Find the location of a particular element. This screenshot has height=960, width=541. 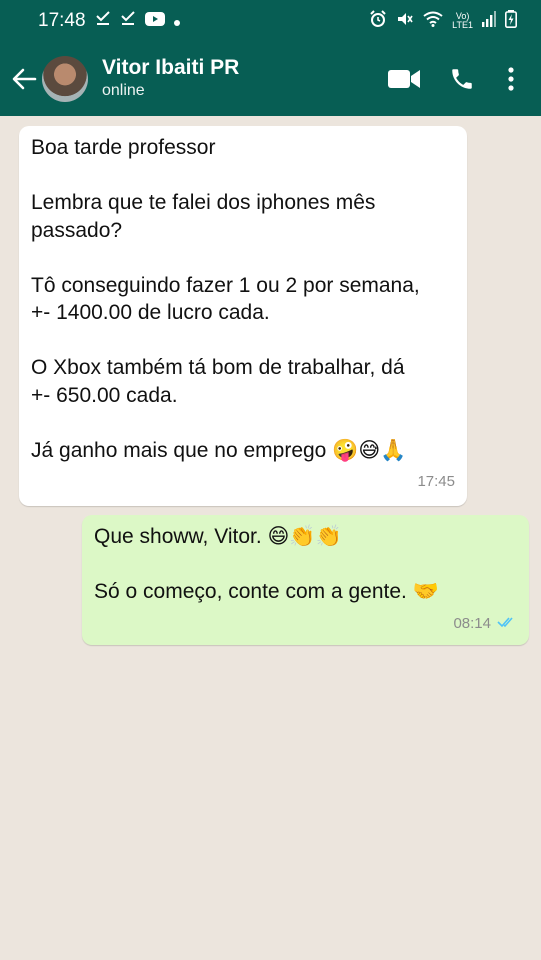

contact-info: Vitor Ibaiti PR online is located at coordinates (238, 79).